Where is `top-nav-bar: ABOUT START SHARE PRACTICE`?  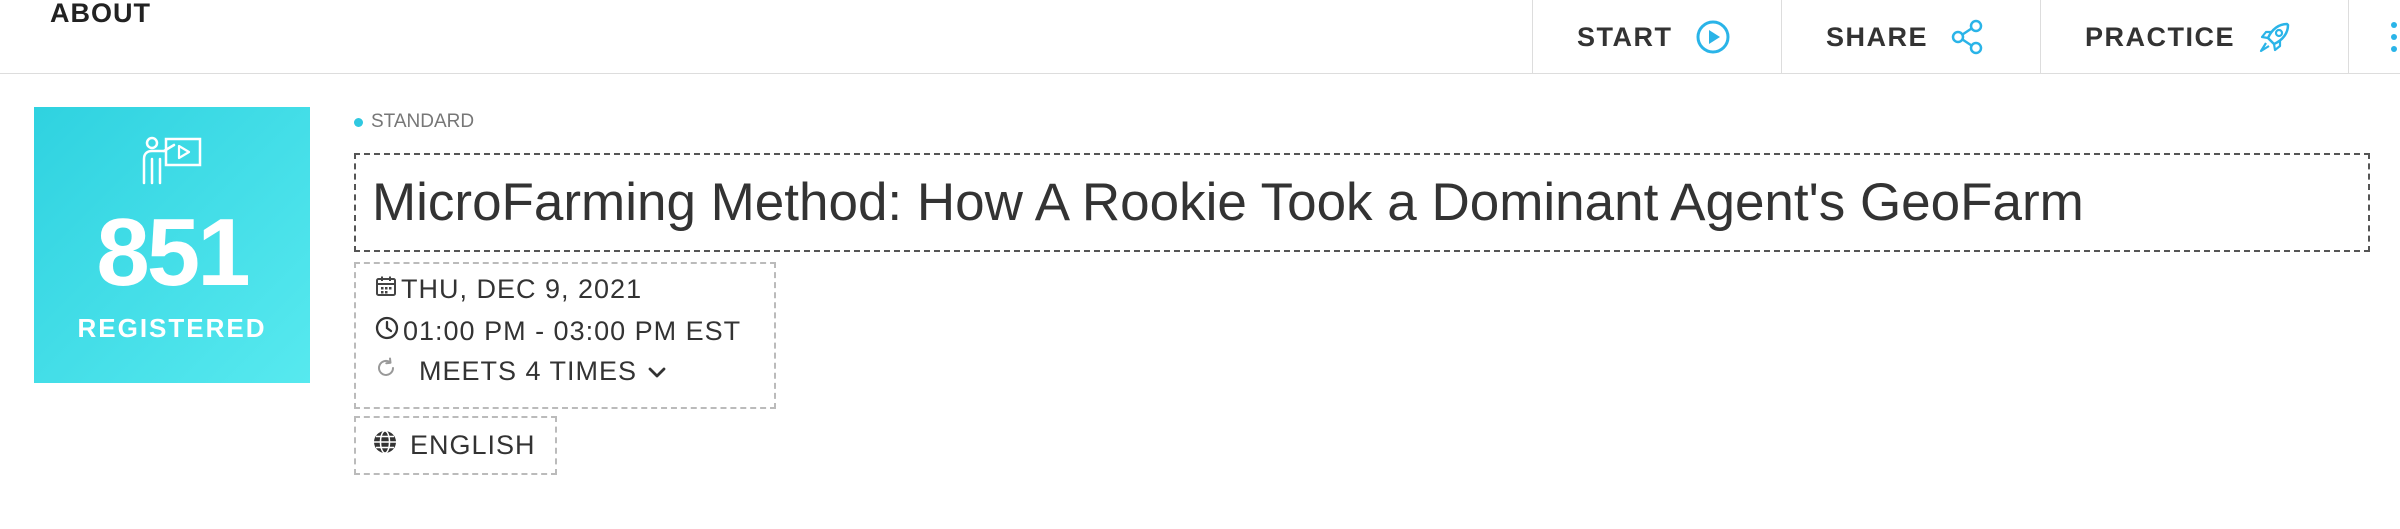
top-nav-bar: ABOUT START SHARE PRACTICE is located at coordinates (1200, 37).